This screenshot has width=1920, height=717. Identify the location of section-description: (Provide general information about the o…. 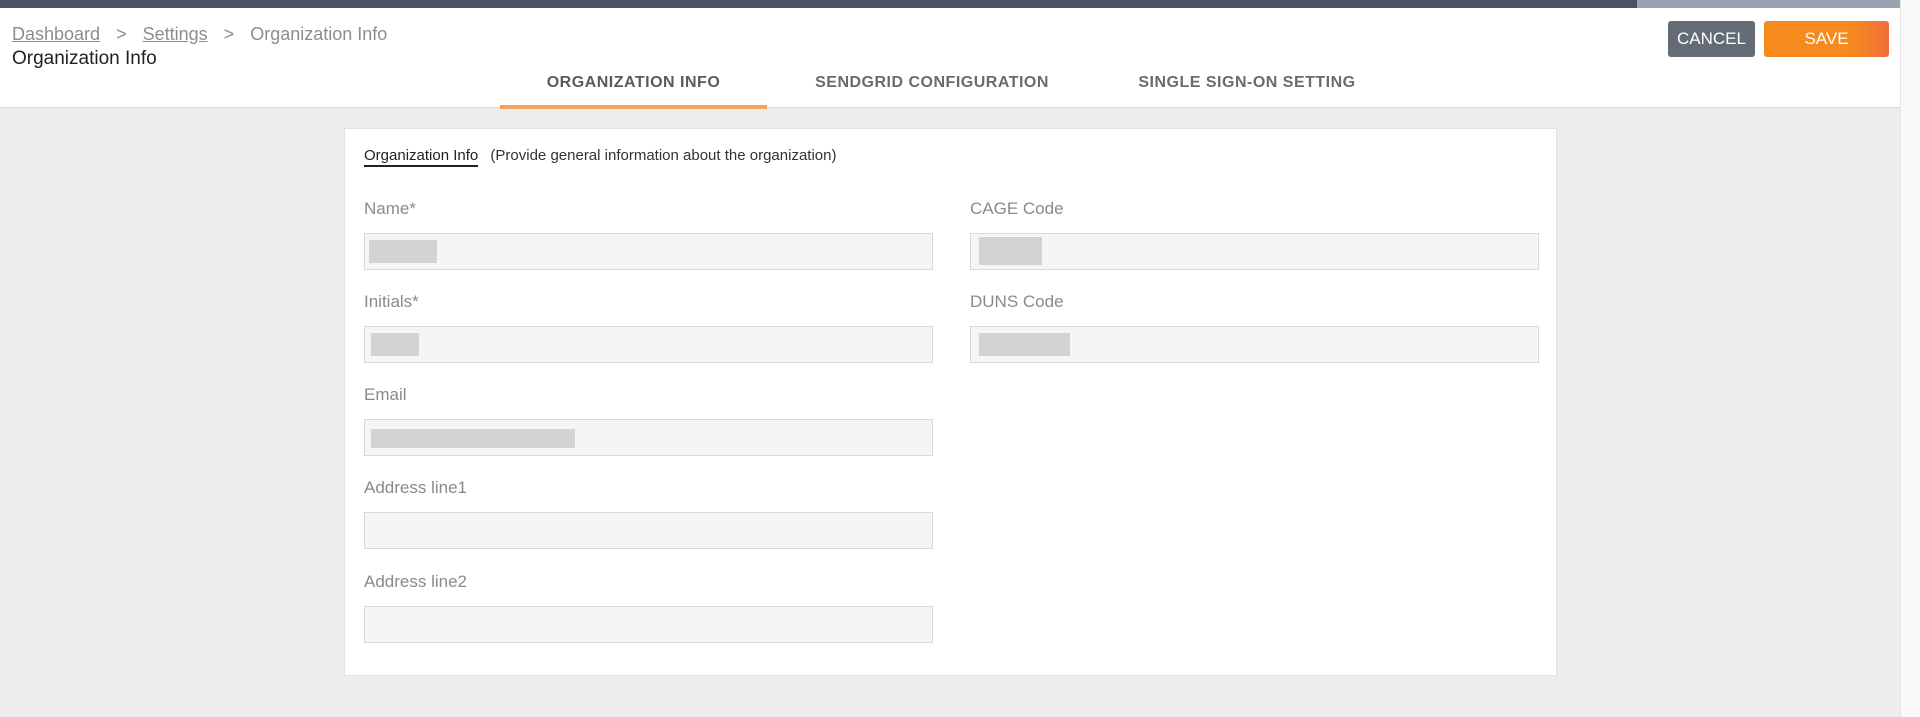
(663, 155).